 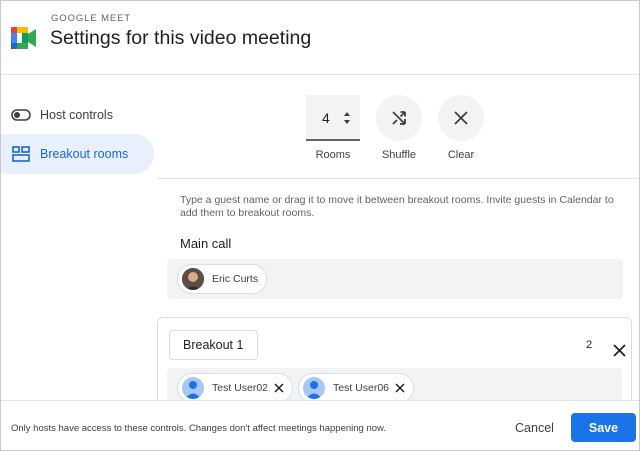 I want to click on main-call-heading: Main call, so click(x=206, y=243).